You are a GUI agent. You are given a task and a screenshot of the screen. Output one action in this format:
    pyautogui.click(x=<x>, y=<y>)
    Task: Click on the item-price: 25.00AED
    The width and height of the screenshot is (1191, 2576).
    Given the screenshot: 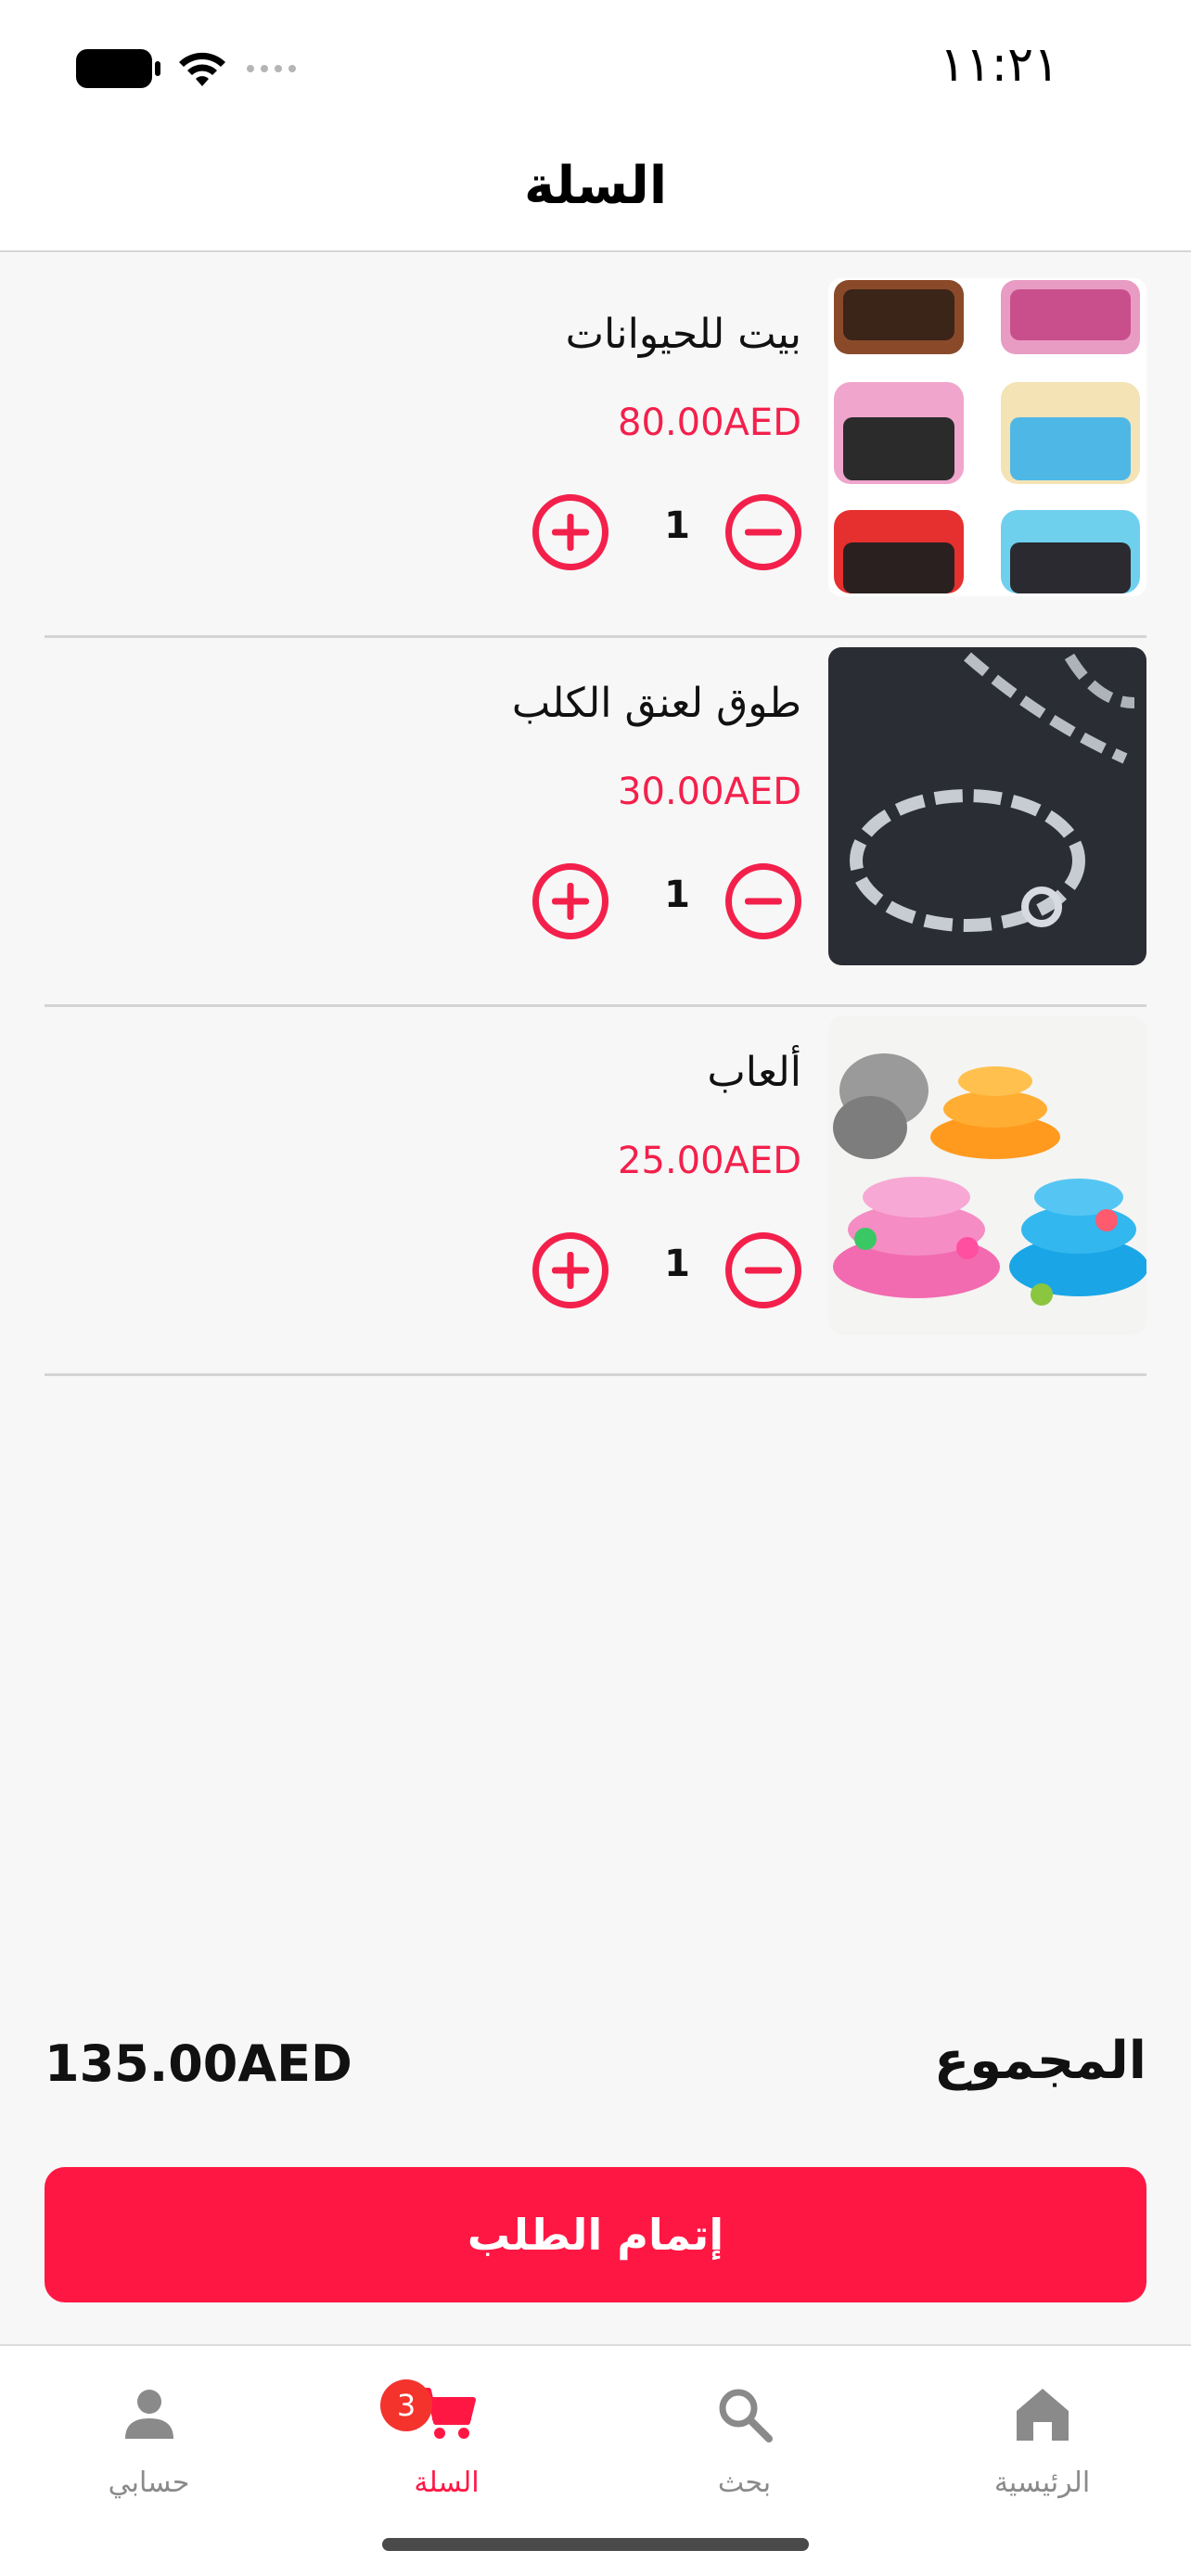 What is the action you would take?
    pyautogui.click(x=709, y=1161)
    